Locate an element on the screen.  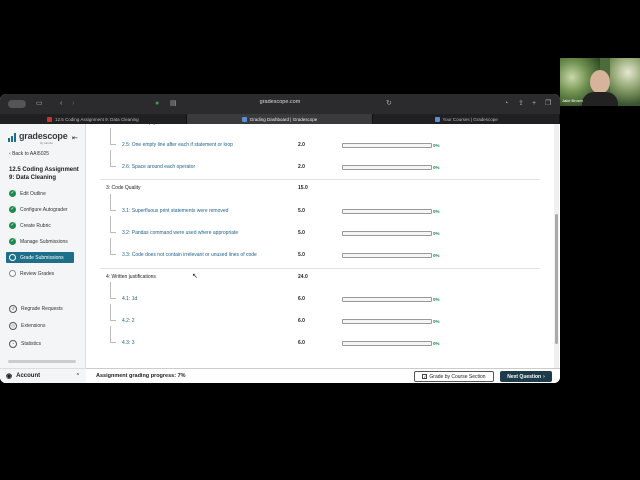
next-question-button: Next Question › is located at coordinates (526, 376).